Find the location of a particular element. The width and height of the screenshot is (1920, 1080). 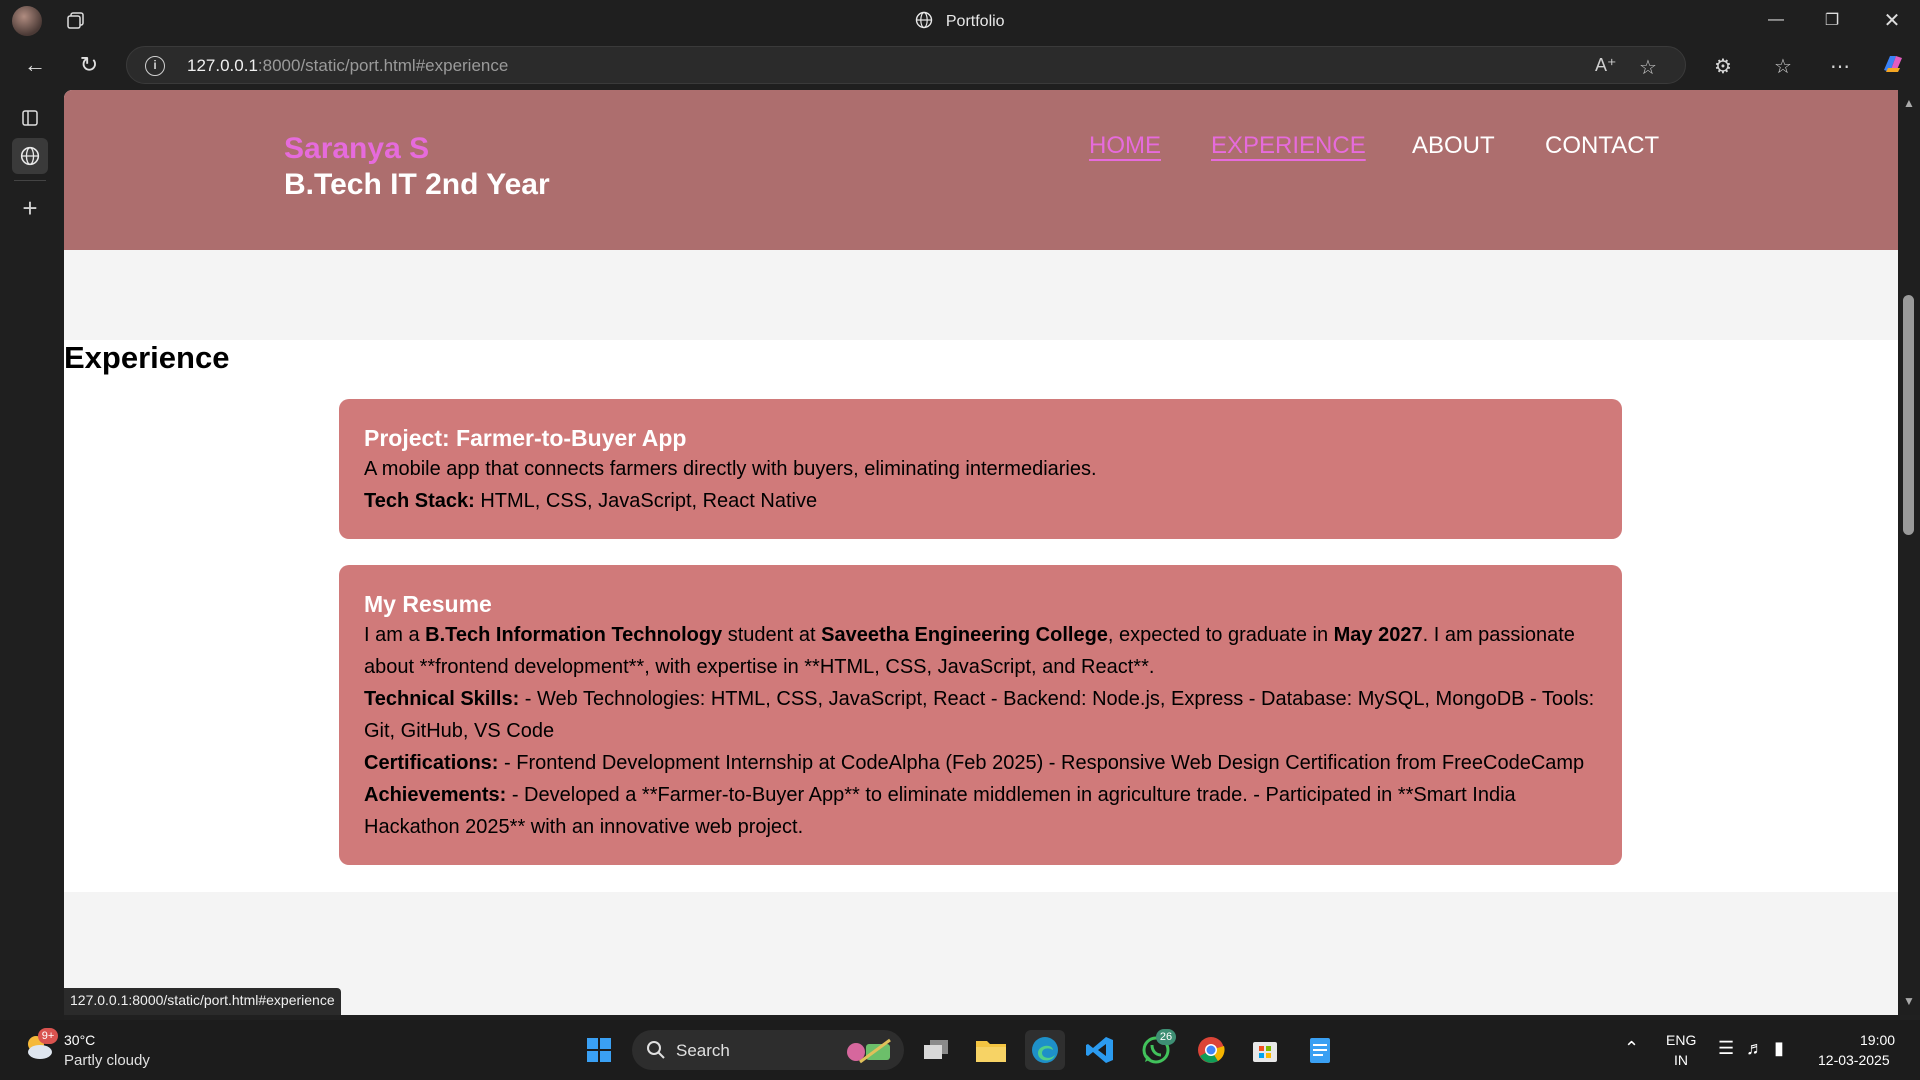

tech-stack-value: HTML, CSS, JavaScript, React Native is located at coordinates (646, 501).